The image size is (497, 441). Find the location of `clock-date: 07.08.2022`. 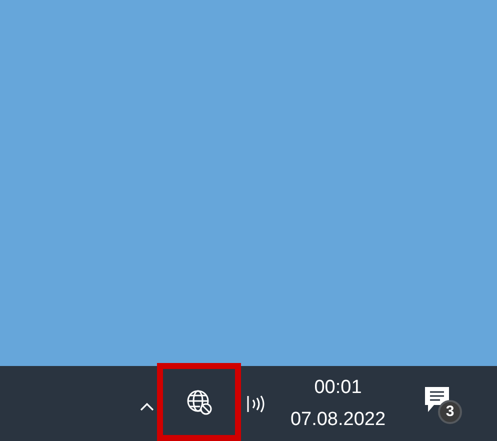

clock-date: 07.08.2022 is located at coordinates (338, 419).